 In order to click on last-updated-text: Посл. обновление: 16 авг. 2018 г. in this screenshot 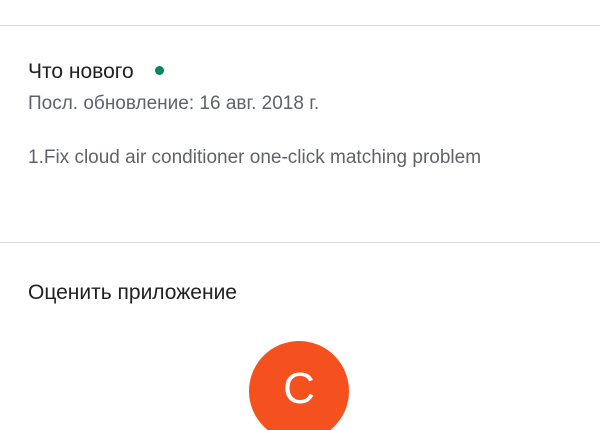, I will do `click(174, 103)`.